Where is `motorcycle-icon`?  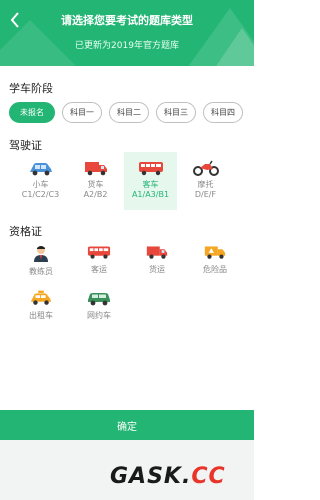 motorcycle-icon is located at coordinates (205, 168).